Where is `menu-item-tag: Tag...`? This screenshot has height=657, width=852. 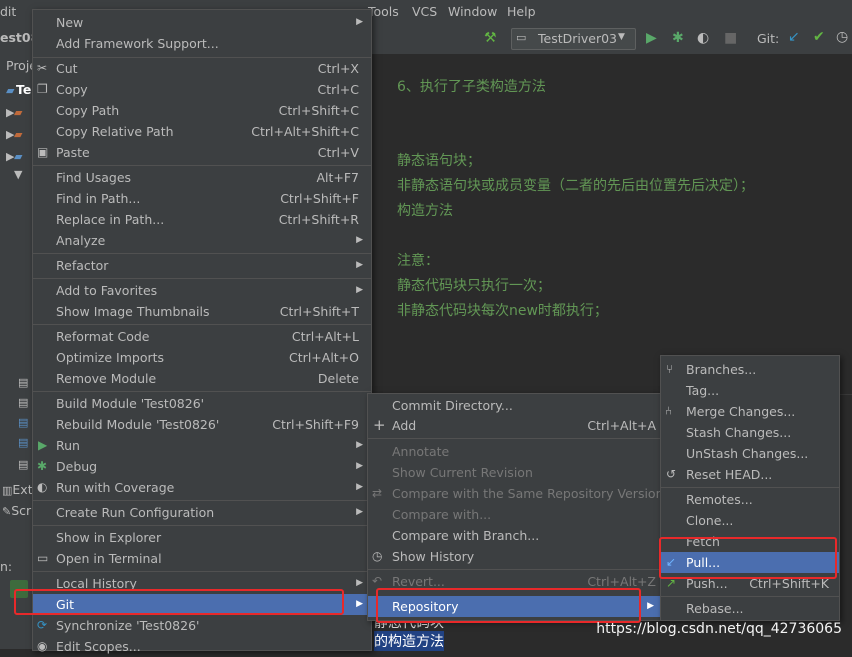
menu-item-tag: Tag... is located at coordinates (750, 390).